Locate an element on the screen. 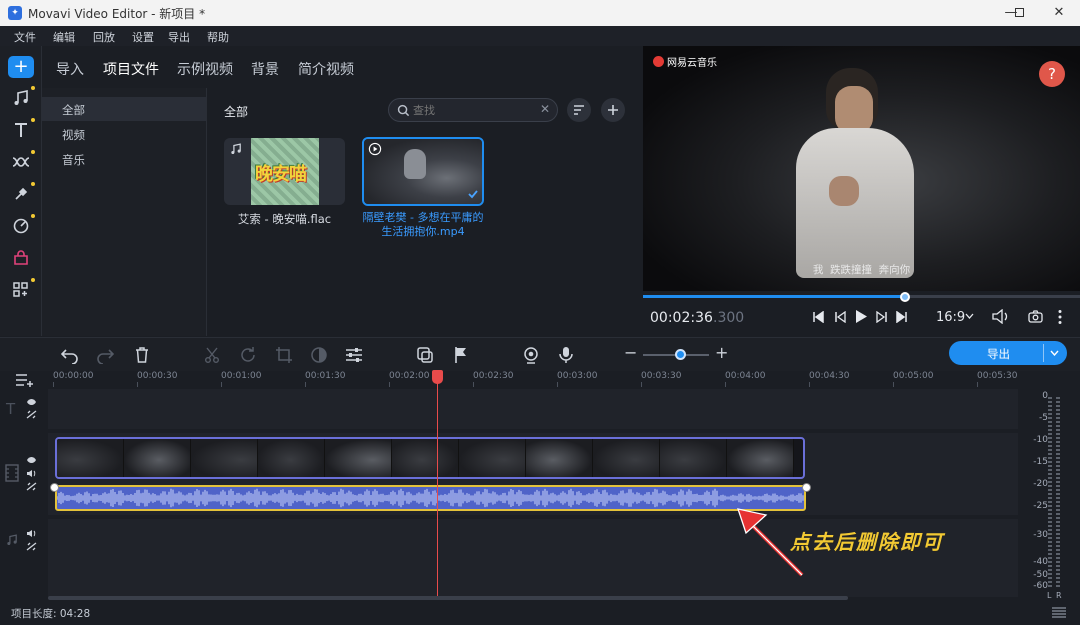 The width and height of the screenshot is (1080, 625). add-track-icon is located at coordinates (25, 380).